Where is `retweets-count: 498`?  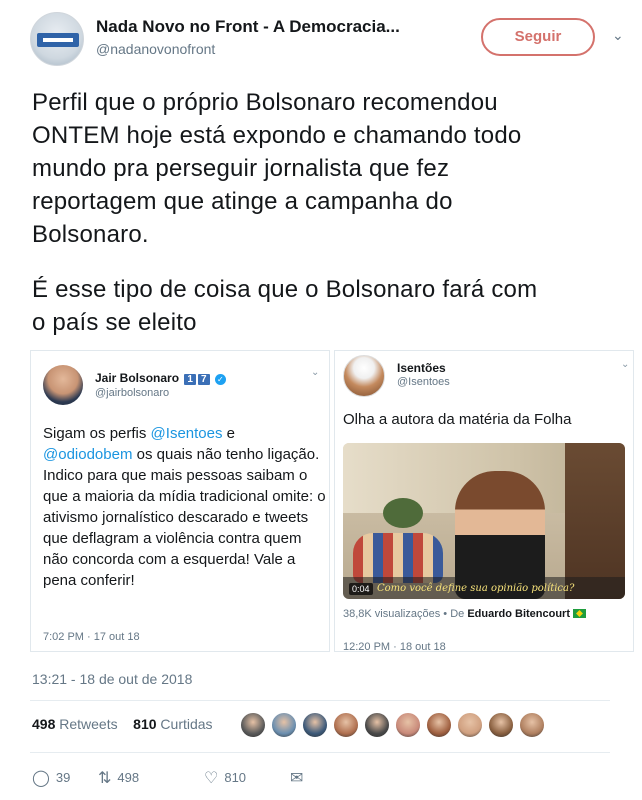
retweets-count: 498 is located at coordinates (43, 724).